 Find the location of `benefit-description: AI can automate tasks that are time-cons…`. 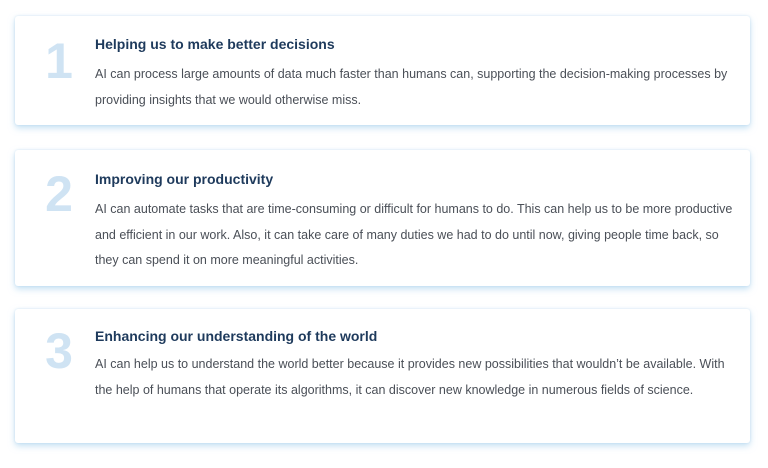

benefit-description: AI can automate tasks that are time-cons… is located at coordinates (414, 234).